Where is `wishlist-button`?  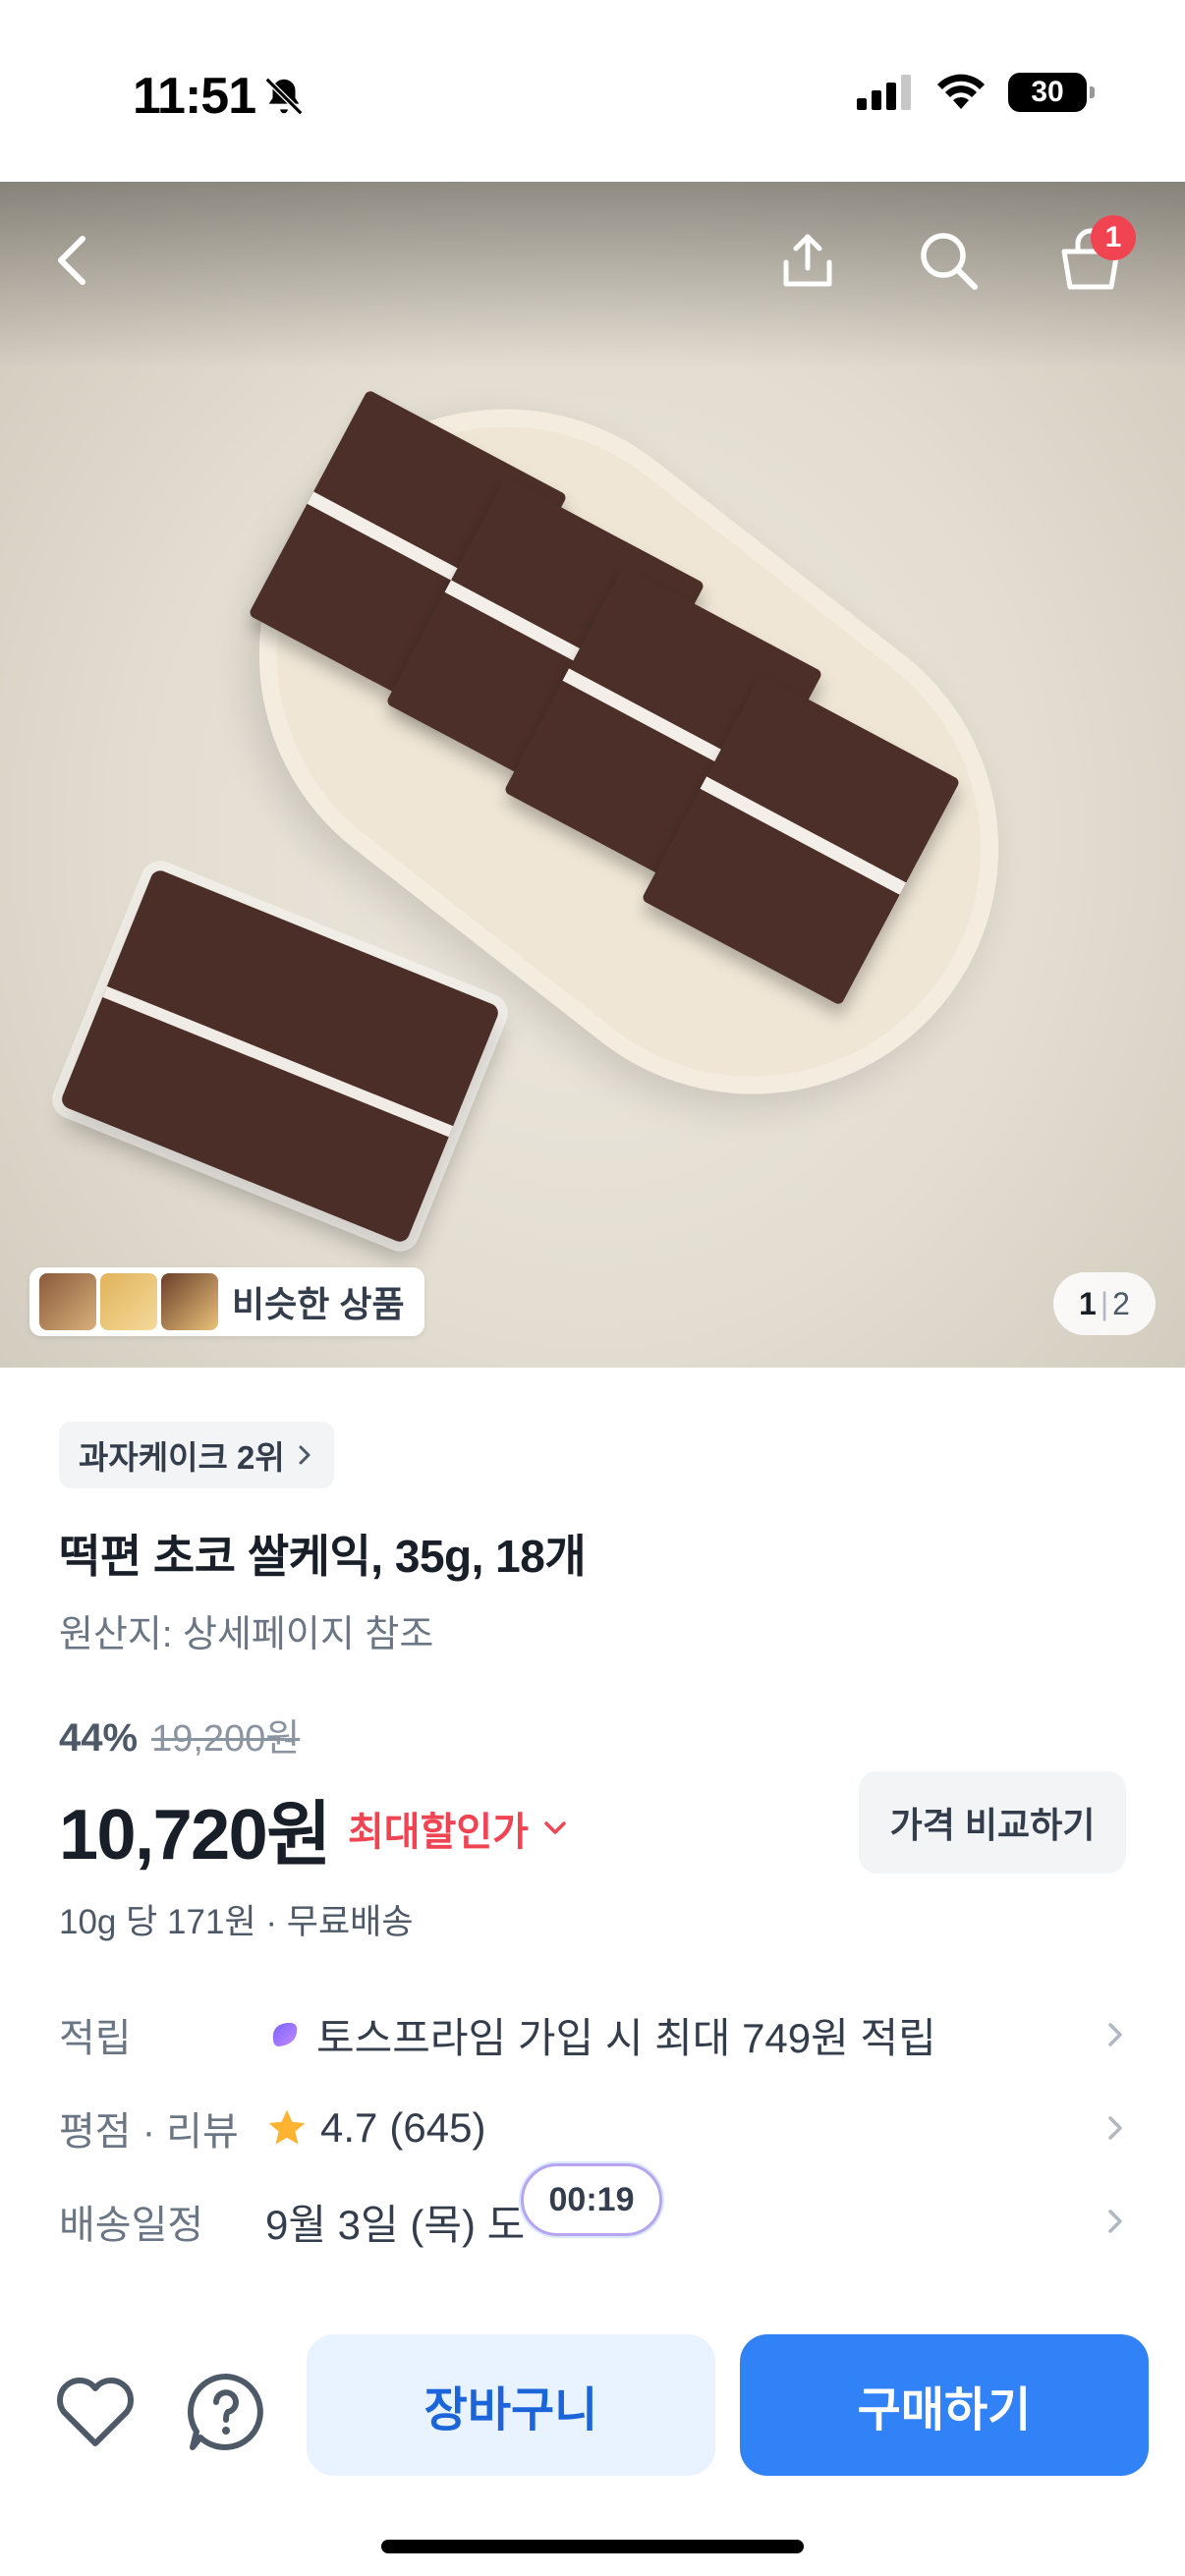
wishlist-button is located at coordinates (95, 2412).